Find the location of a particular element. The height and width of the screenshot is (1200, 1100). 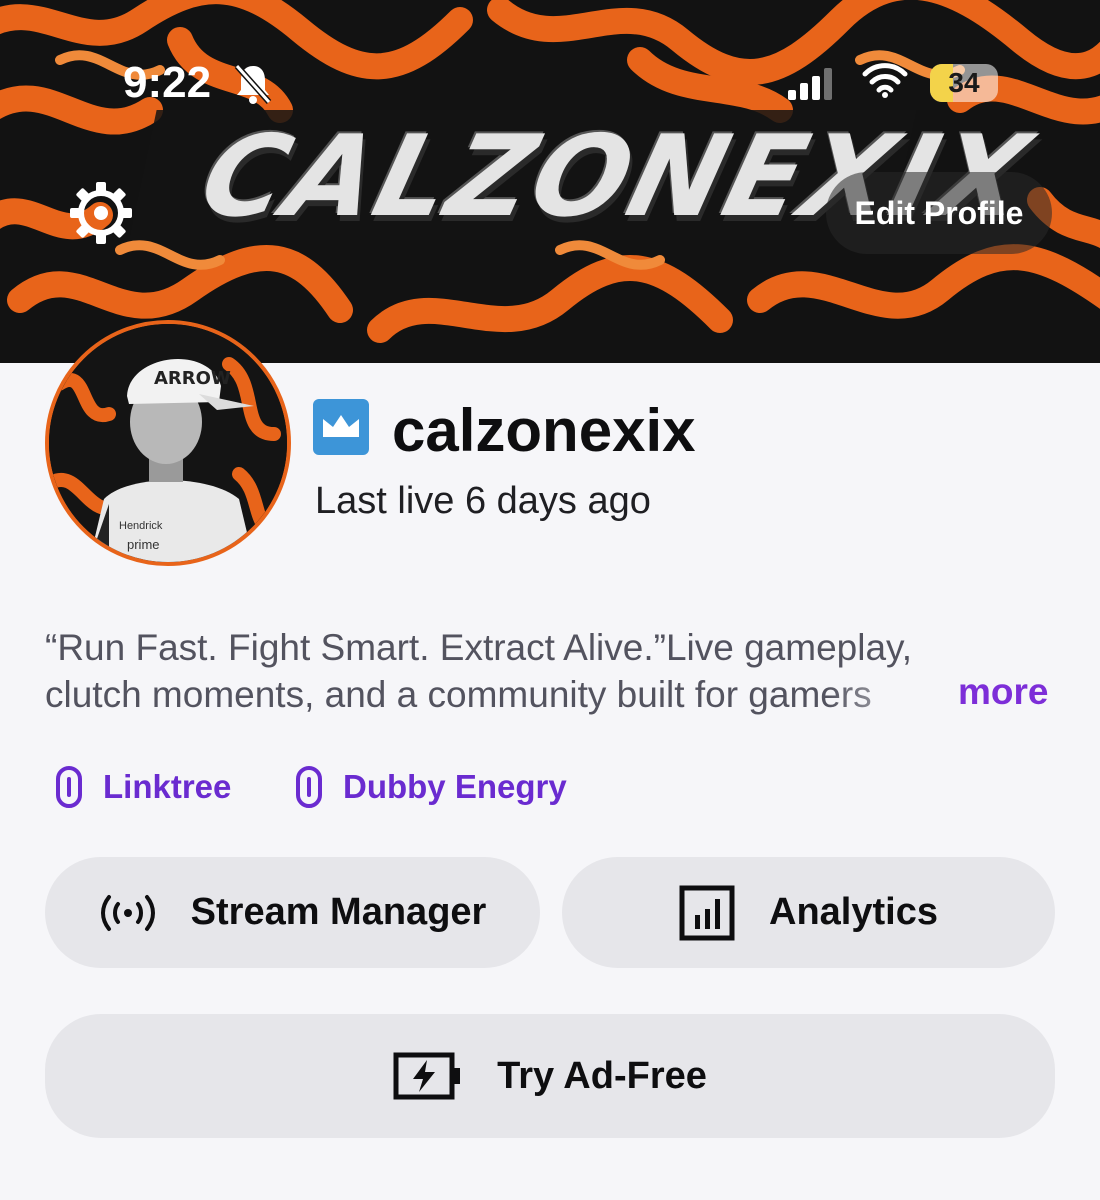

stream-manager-label: Stream Manager is located at coordinates (338, 912).